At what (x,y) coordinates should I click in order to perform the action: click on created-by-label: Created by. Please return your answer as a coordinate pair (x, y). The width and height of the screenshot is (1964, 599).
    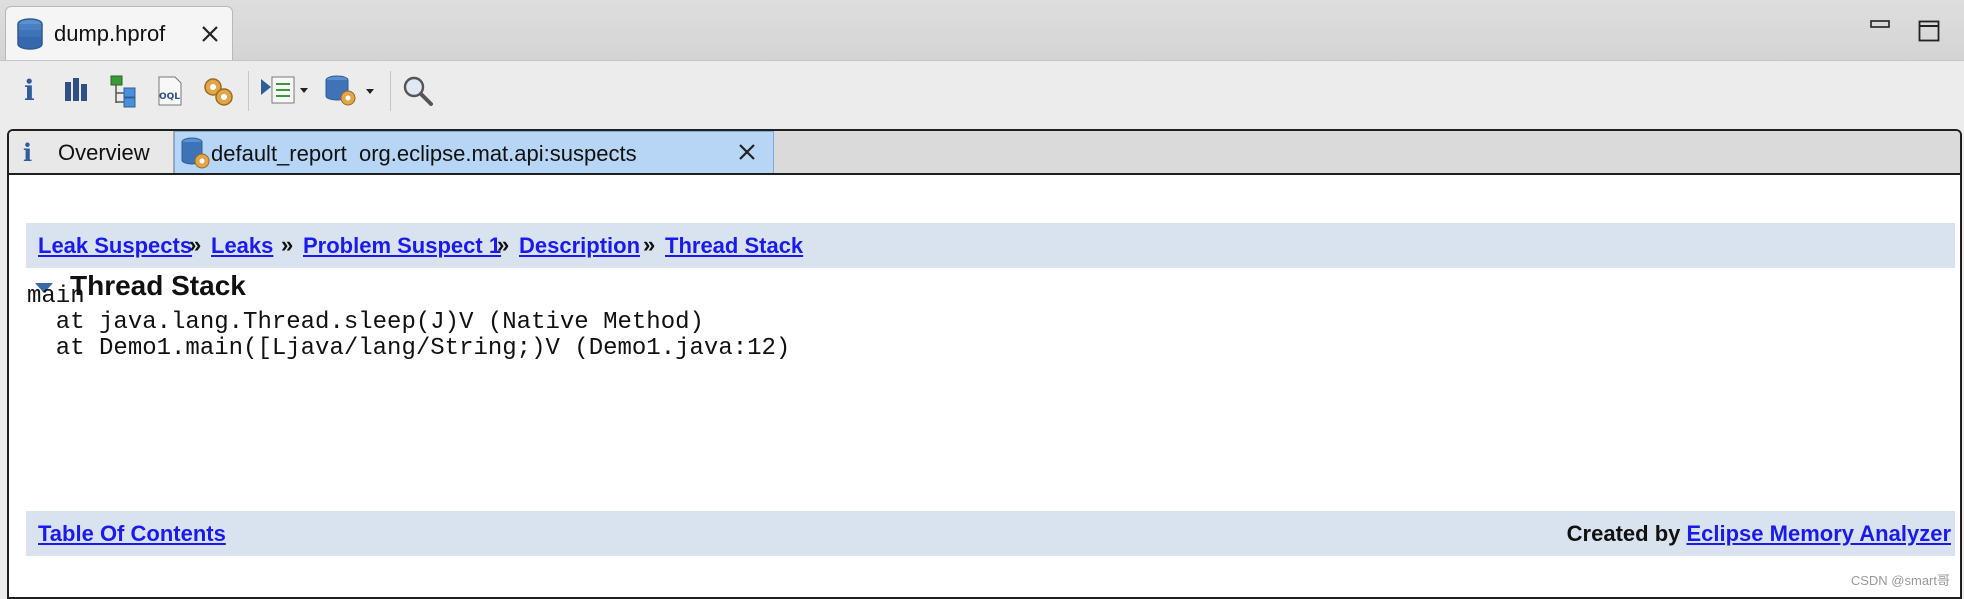
    Looking at the image, I should click on (1626, 533).